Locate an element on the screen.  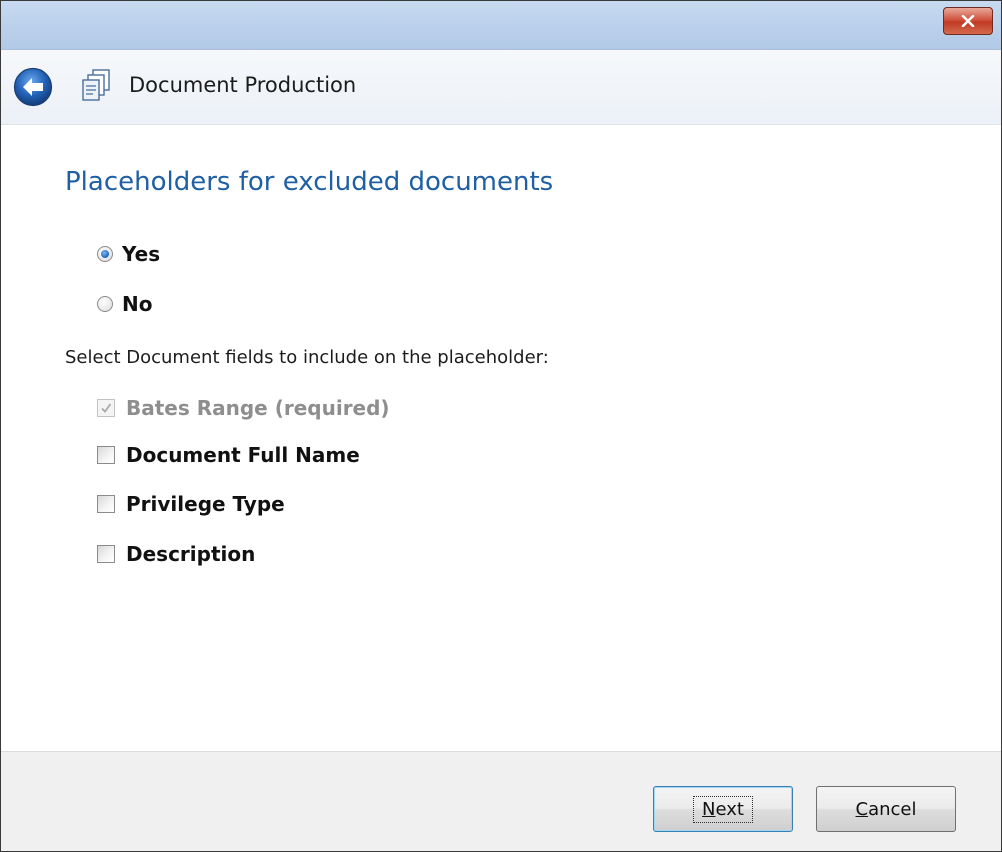
yes-radio is located at coordinates (105, 254).